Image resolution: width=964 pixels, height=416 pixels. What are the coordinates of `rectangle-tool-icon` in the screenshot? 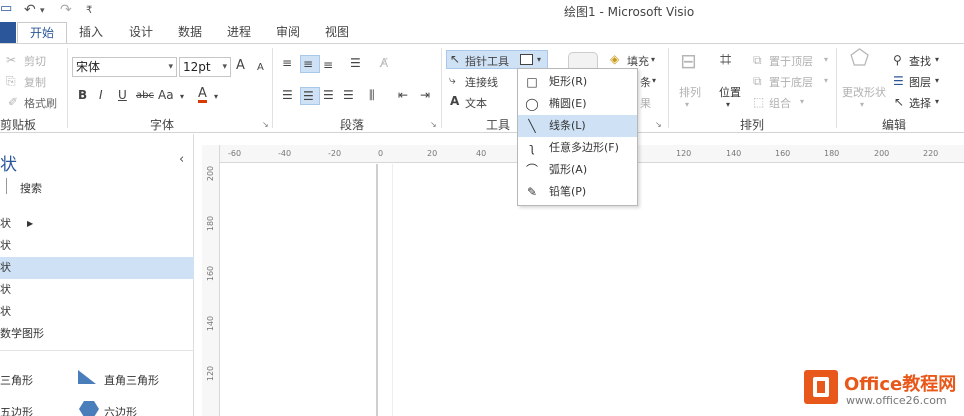 It's located at (526, 59).